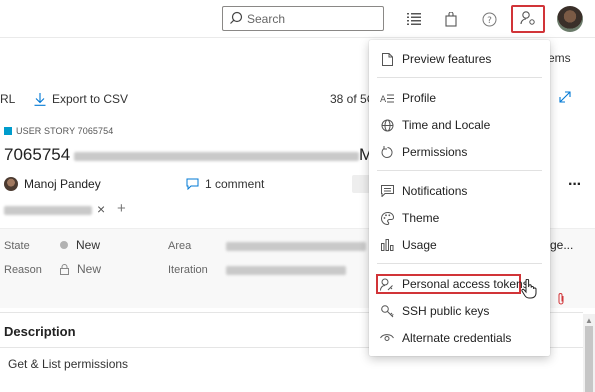 The image size is (595, 392). I want to click on author-name: Manoj Pandey, so click(62, 184).